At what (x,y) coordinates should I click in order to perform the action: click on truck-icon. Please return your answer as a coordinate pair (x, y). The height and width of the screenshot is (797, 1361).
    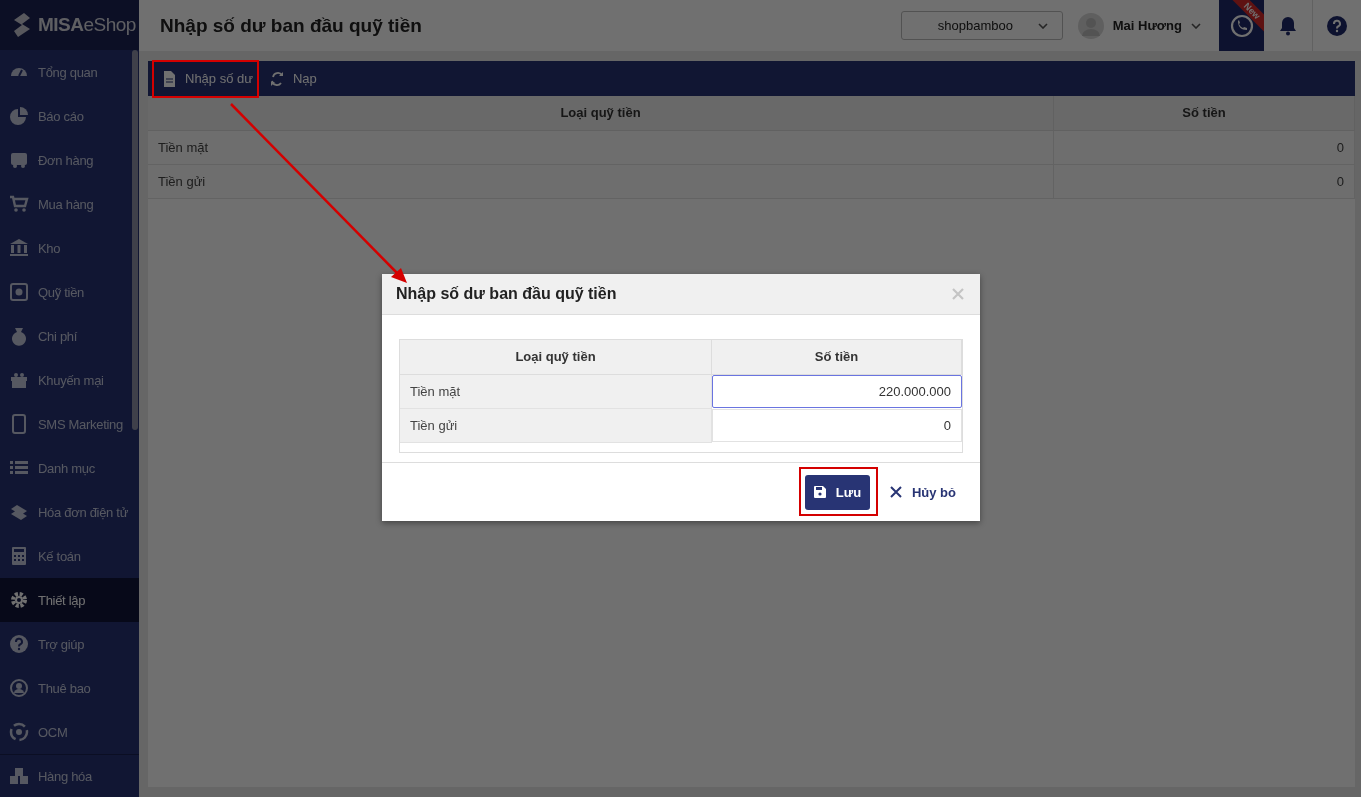
    Looking at the image, I should click on (19, 160).